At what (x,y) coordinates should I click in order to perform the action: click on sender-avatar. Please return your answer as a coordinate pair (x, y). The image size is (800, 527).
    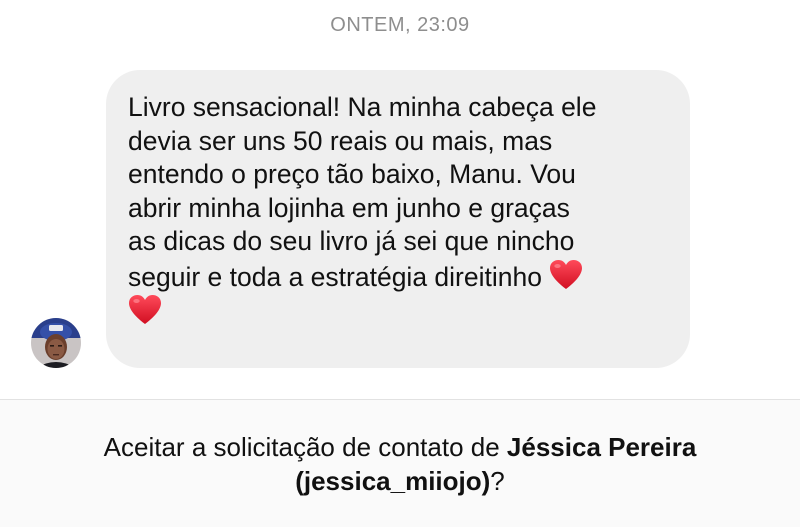
    Looking at the image, I should click on (56, 343).